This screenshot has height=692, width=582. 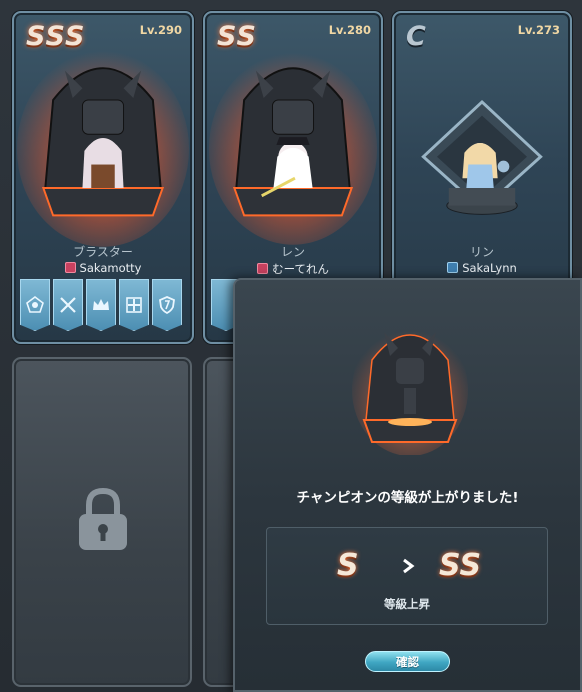 What do you see at coordinates (160, 30) in the screenshot?
I see `champion-level: Lv.290` at bounding box center [160, 30].